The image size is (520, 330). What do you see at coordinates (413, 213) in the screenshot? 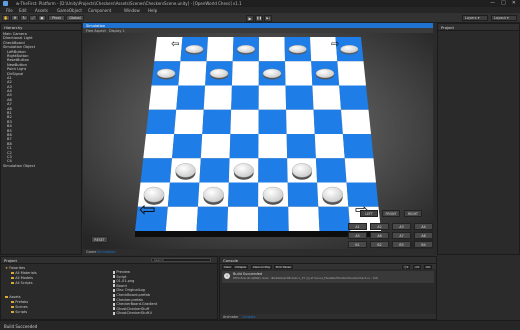
I see `right-button: RIGHT` at bounding box center [413, 213].